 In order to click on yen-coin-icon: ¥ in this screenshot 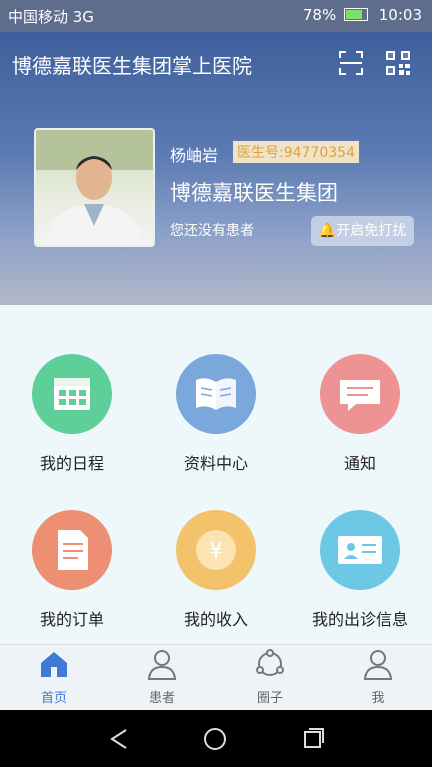, I will do `click(216, 550)`.